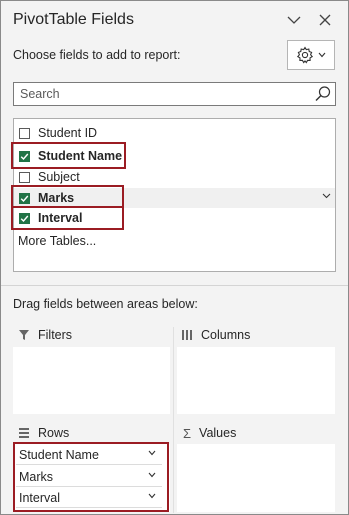 Image resolution: width=349 pixels, height=515 pixels. I want to click on field-item-subject: Subject, so click(174, 177).